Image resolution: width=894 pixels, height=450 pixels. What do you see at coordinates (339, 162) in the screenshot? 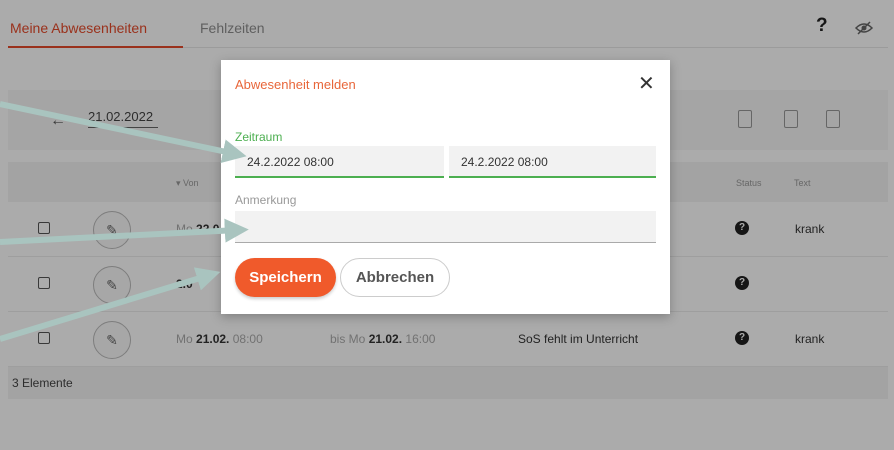
I see `from-datetime-input: 24.2.2022 08:00` at bounding box center [339, 162].